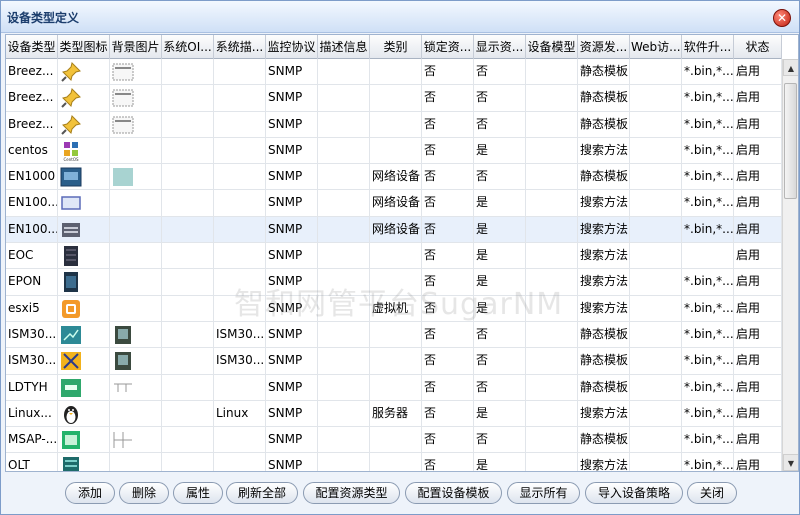  What do you see at coordinates (123, 125) in the screenshot?
I see `panel-bg-image` at bounding box center [123, 125].